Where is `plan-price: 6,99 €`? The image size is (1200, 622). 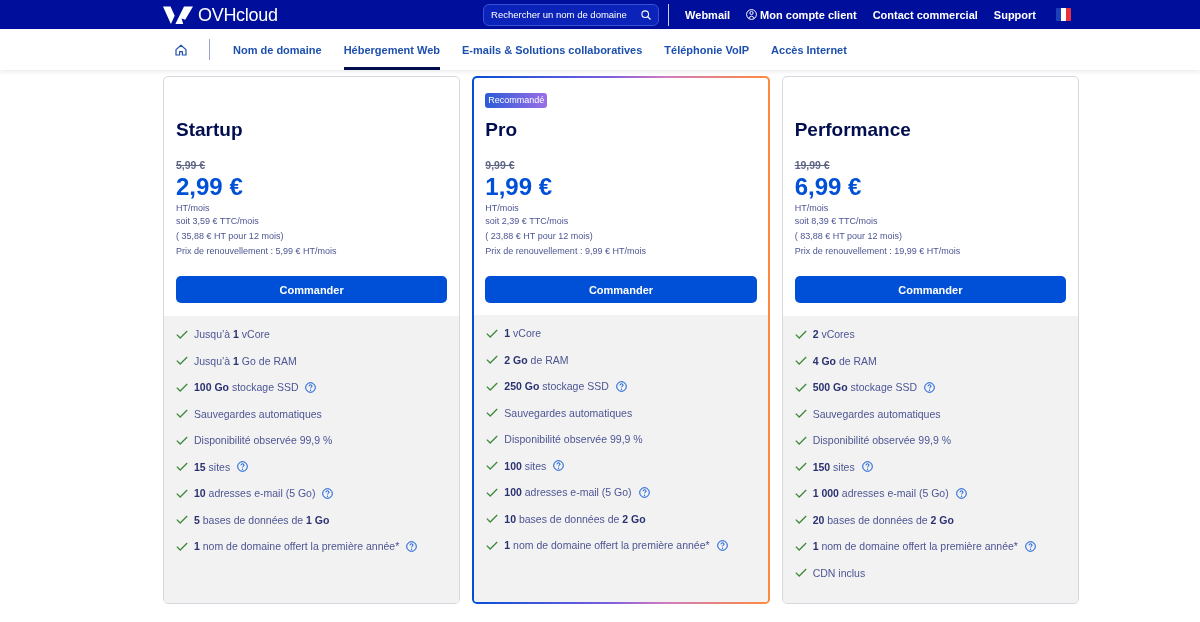 plan-price: 6,99 € is located at coordinates (828, 187).